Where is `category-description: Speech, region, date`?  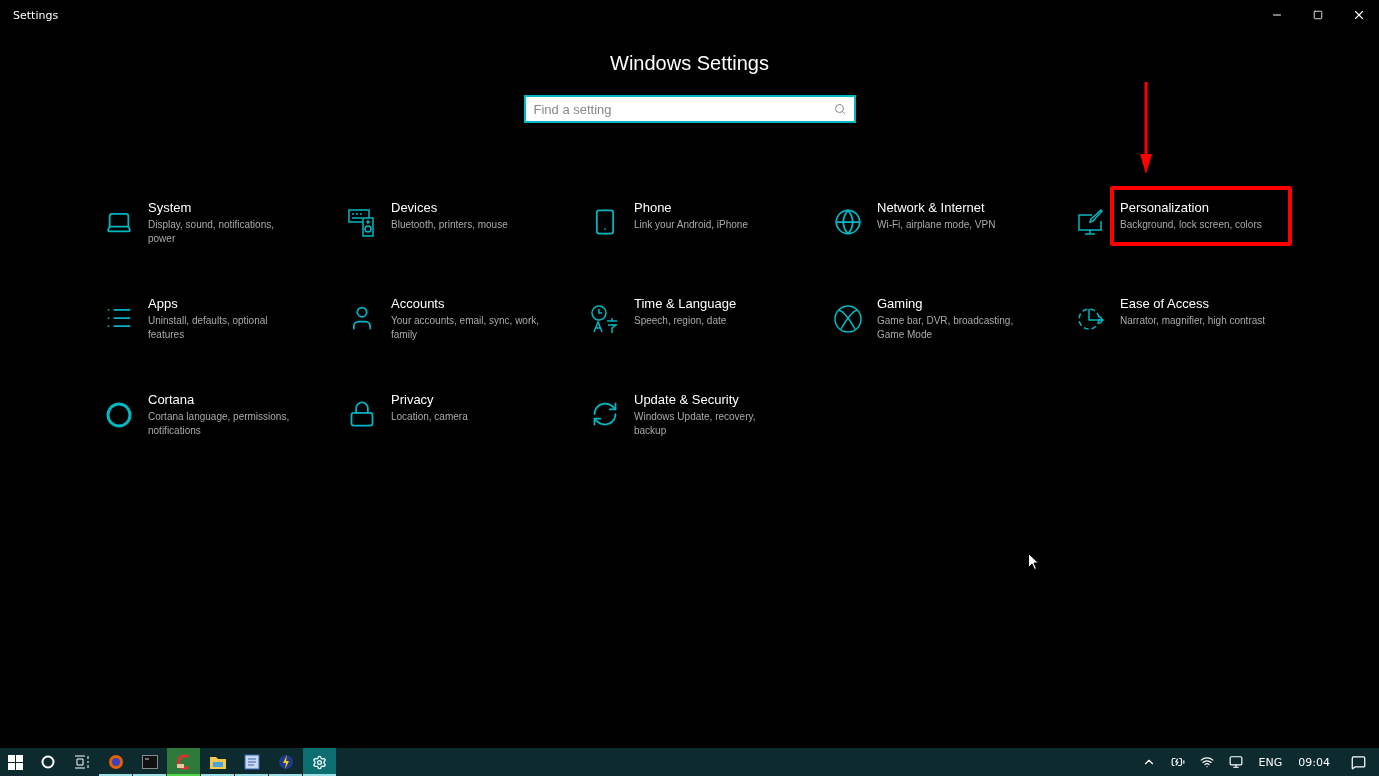
category-description: Speech, region, date is located at coordinates (681, 321).